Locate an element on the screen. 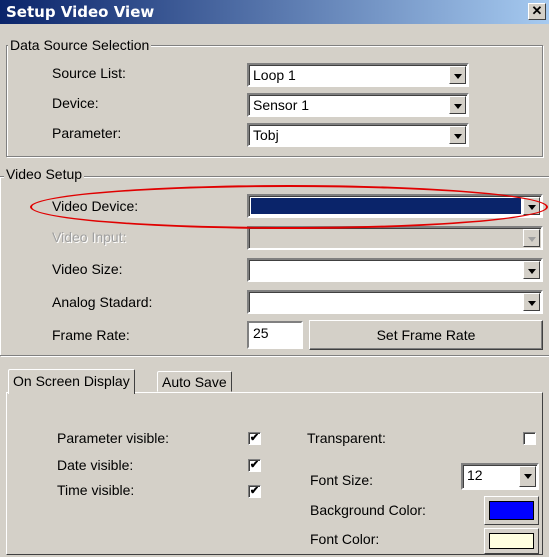 The height and width of the screenshot is (557, 549). video-device-dropdown is located at coordinates (395, 206).